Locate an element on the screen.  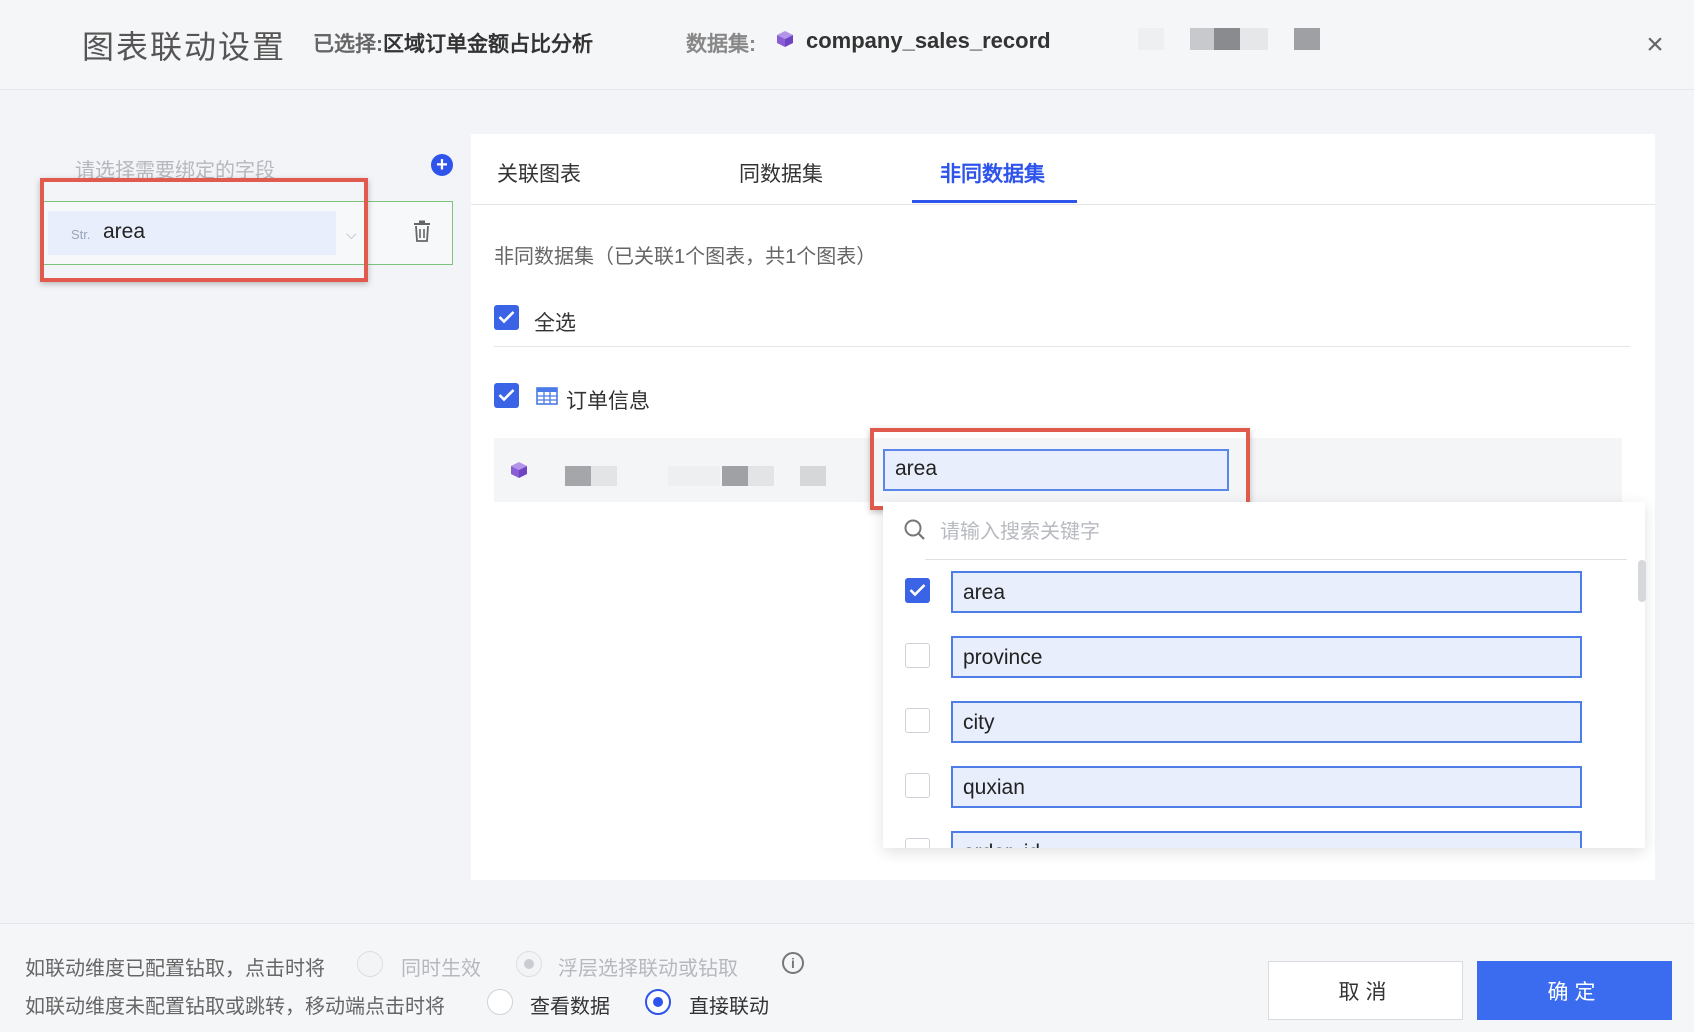
mobile-option-label: 查看数据 is located at coordinates (570, 1007).